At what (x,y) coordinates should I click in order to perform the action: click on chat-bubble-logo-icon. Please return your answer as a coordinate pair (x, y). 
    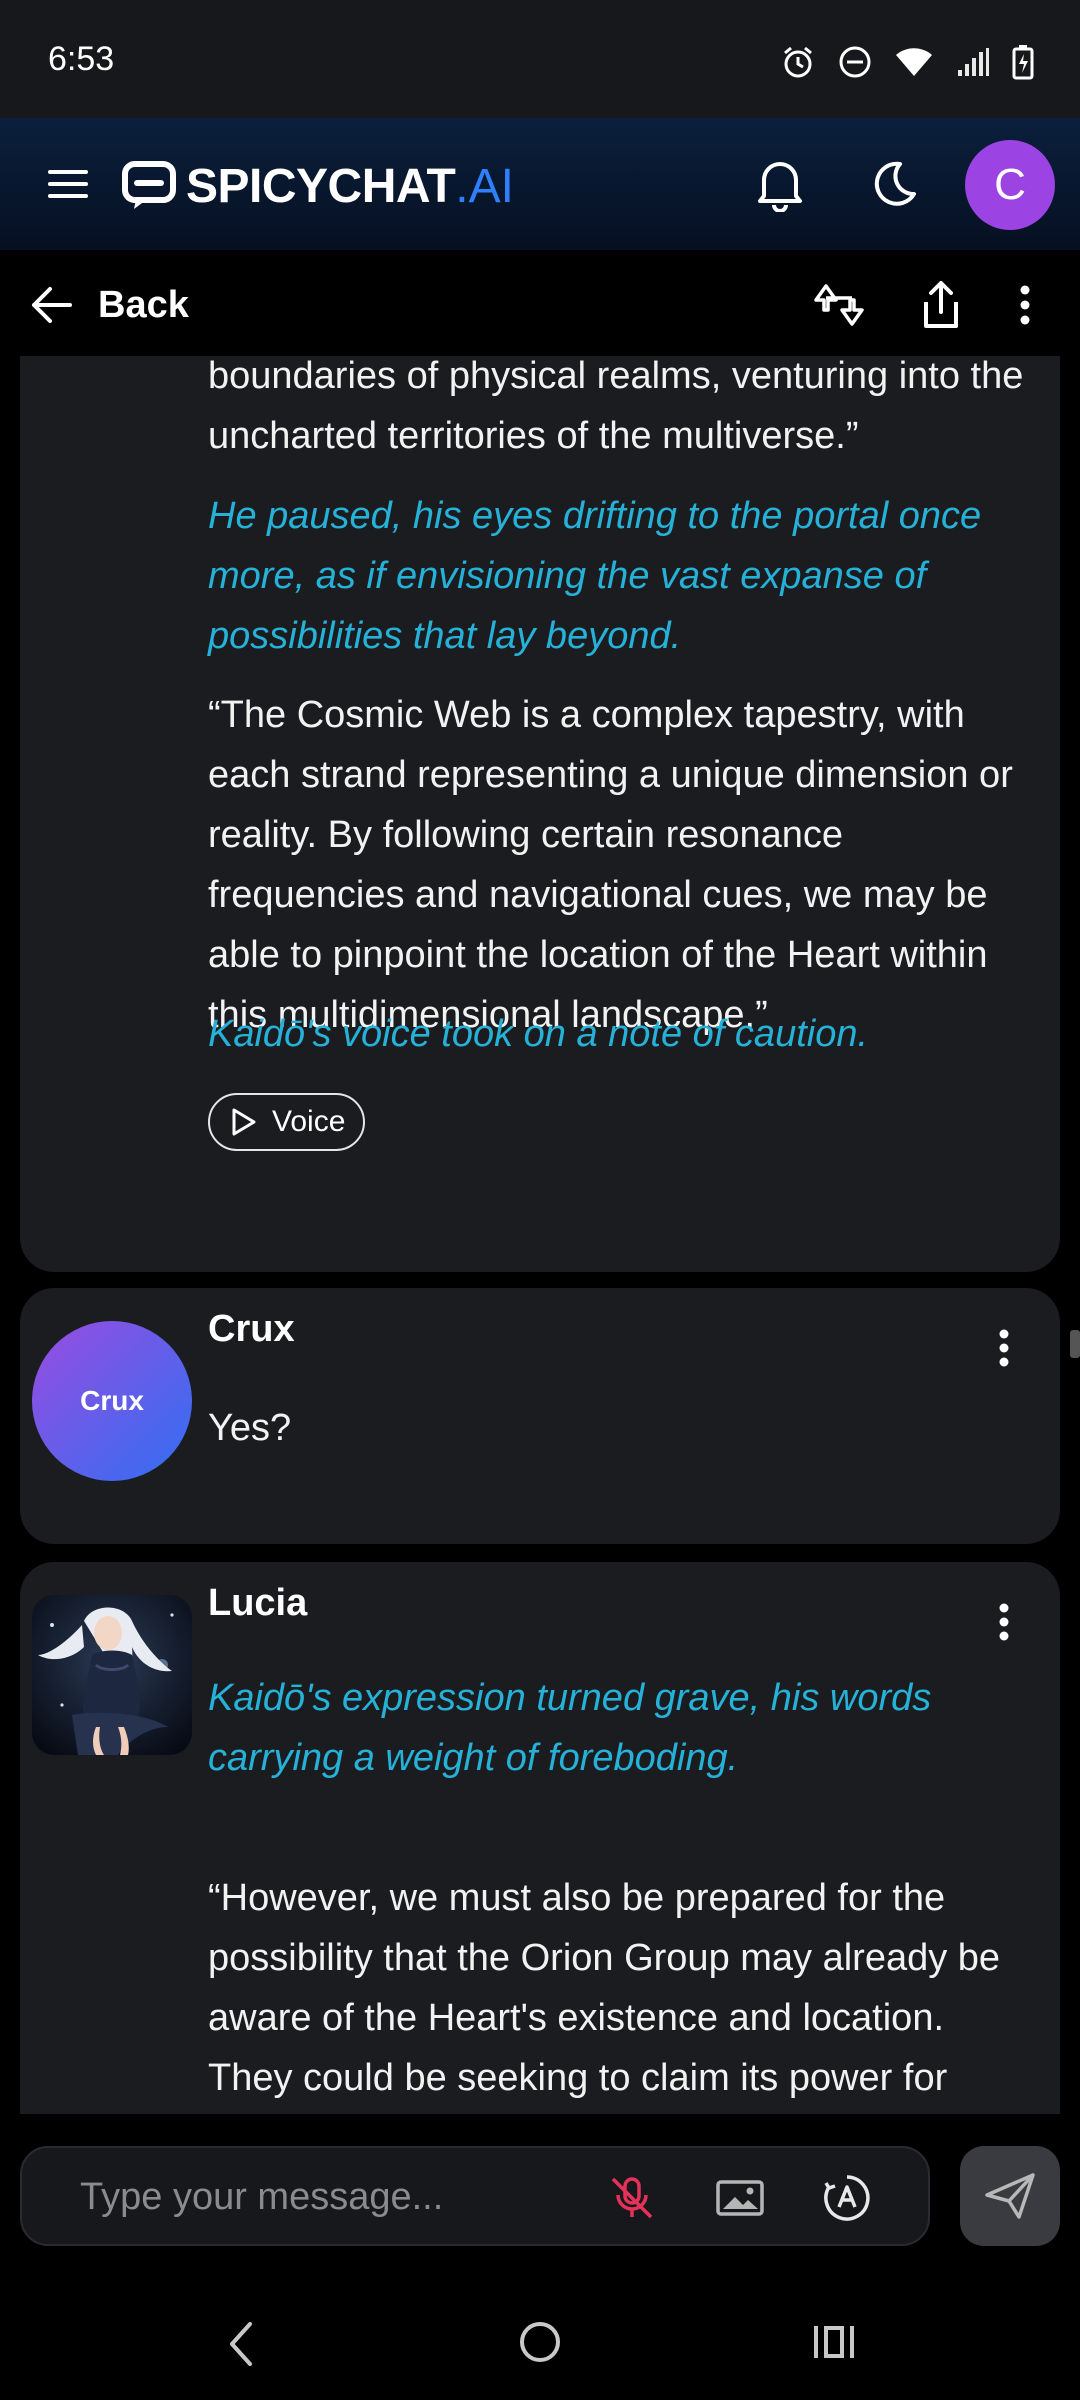
    Looking at the image, I should click on (149, 185).